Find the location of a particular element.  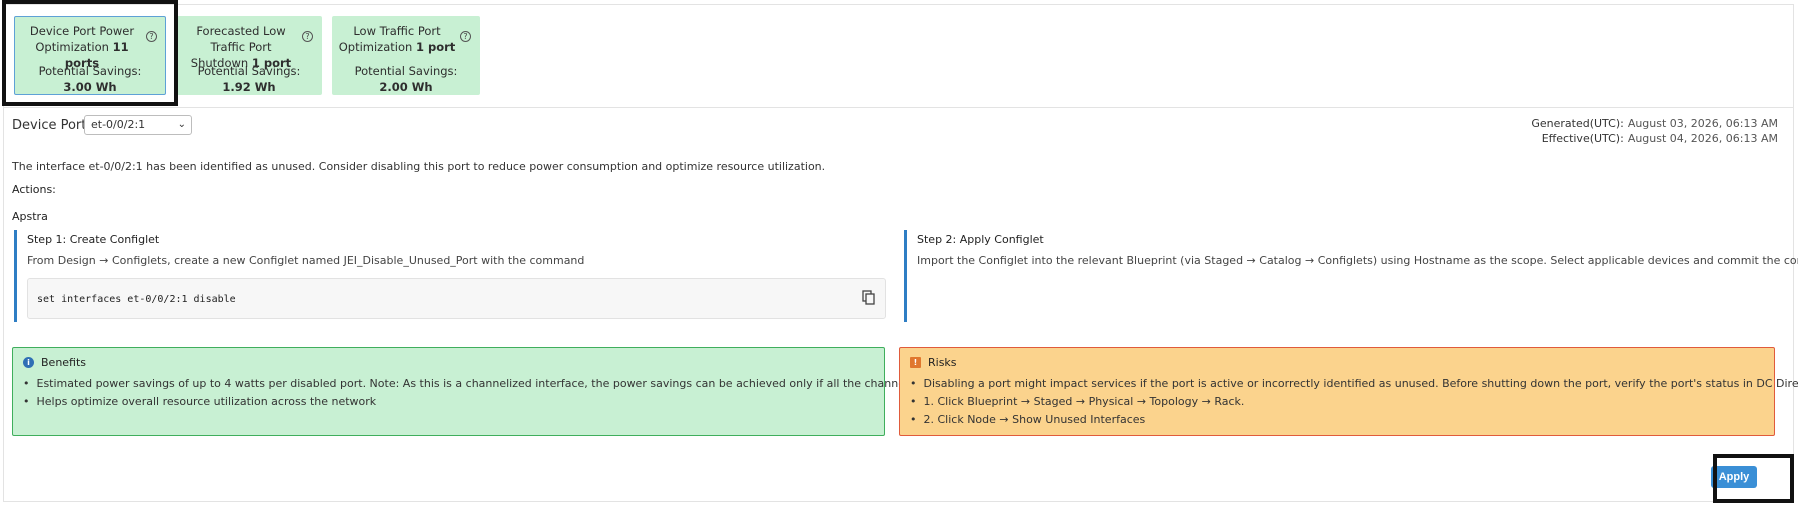

step-2-title: Step 2: Apply Configlet is located at coordinates (980, 239).